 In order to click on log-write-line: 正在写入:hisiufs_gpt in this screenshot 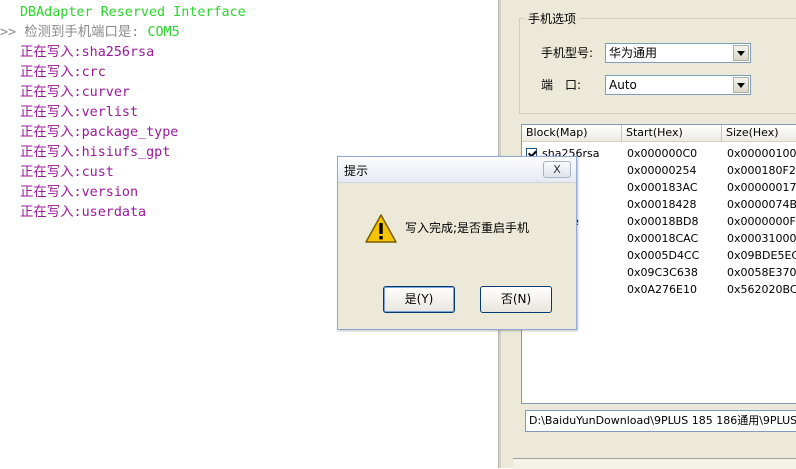, I will do `click(95, 153)`.